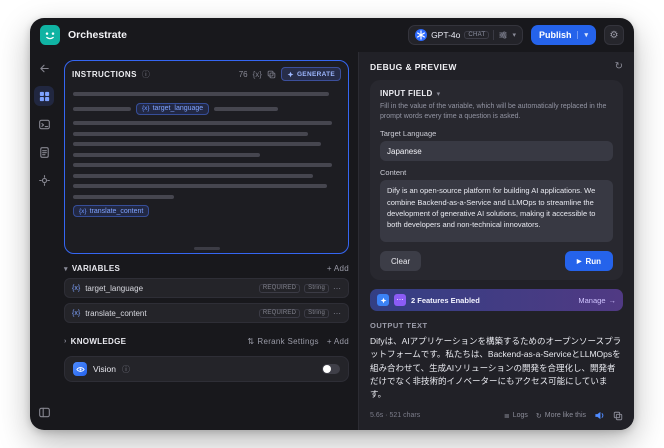  I want to click on variable-token-target-language: {x} target_language, so click(173, 108).